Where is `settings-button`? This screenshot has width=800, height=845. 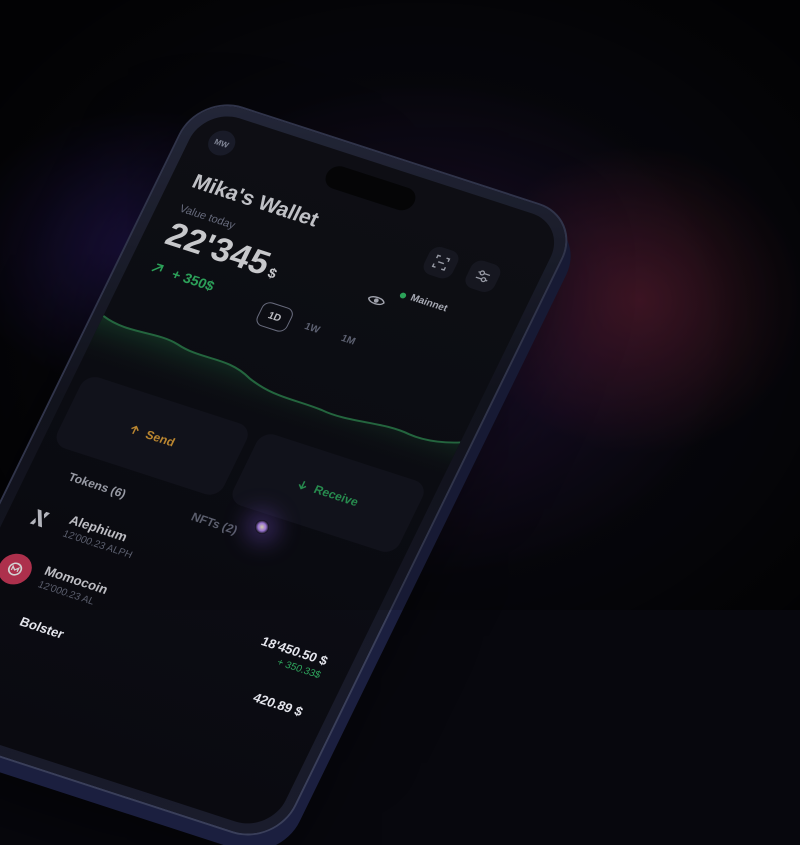
settings-button is located at coordinates (482, 276).